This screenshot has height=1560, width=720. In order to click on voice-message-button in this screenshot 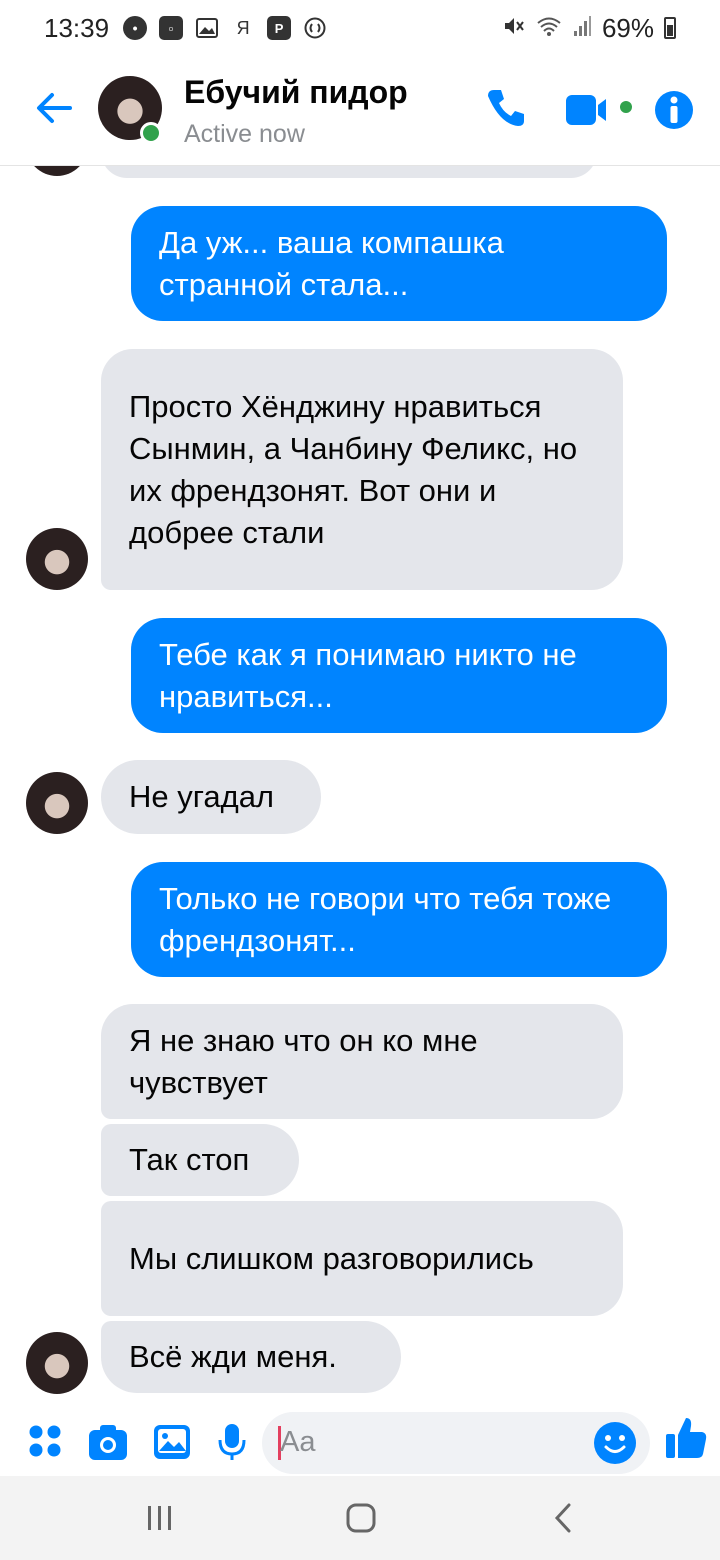, I will do `click(233, 1442)`.